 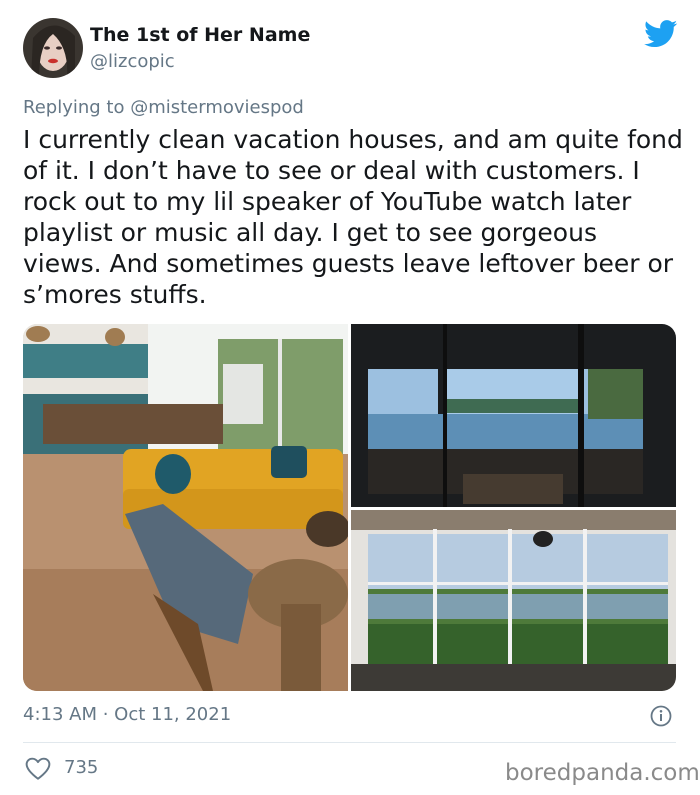 I want to click on timestamp: 4:13 AM · Oct 11, 2021, so click(x=127, y=714).